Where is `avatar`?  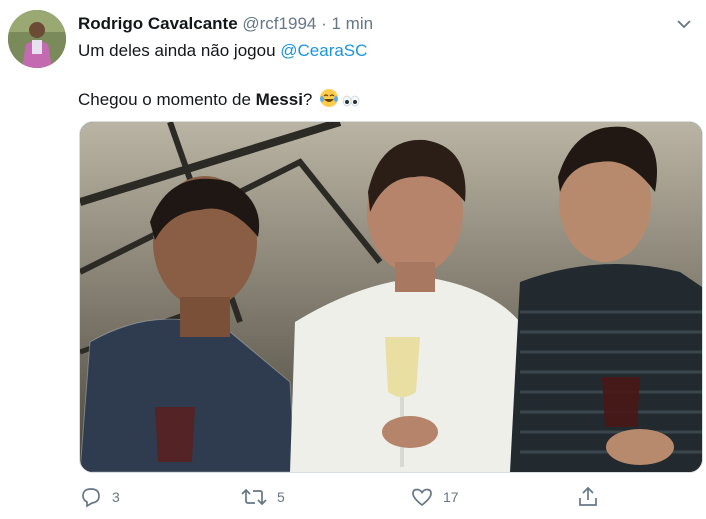 avatar is located at coordinates (37, 39).